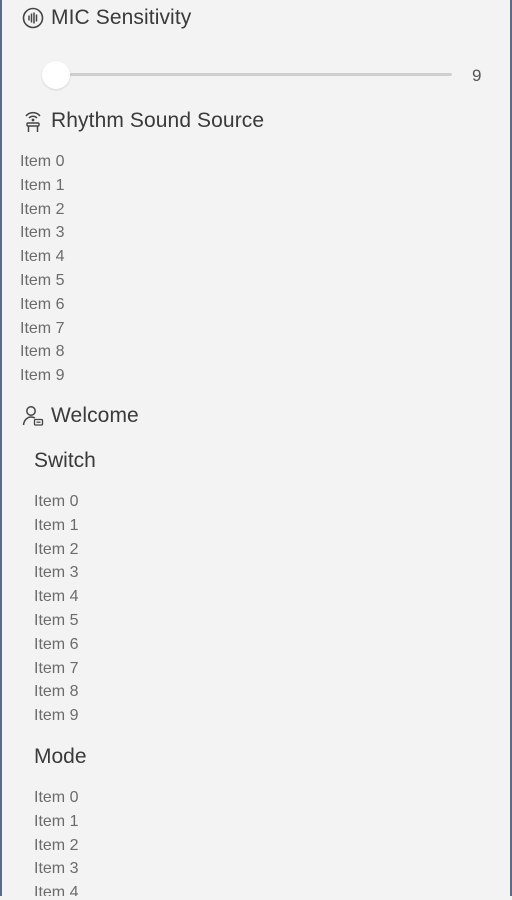  What do you see at coordinates (158, 120) in the screenshot?
I see `rhythm-sound-source-title: Rhythm Sound Source` at bounding box center [158, 120].